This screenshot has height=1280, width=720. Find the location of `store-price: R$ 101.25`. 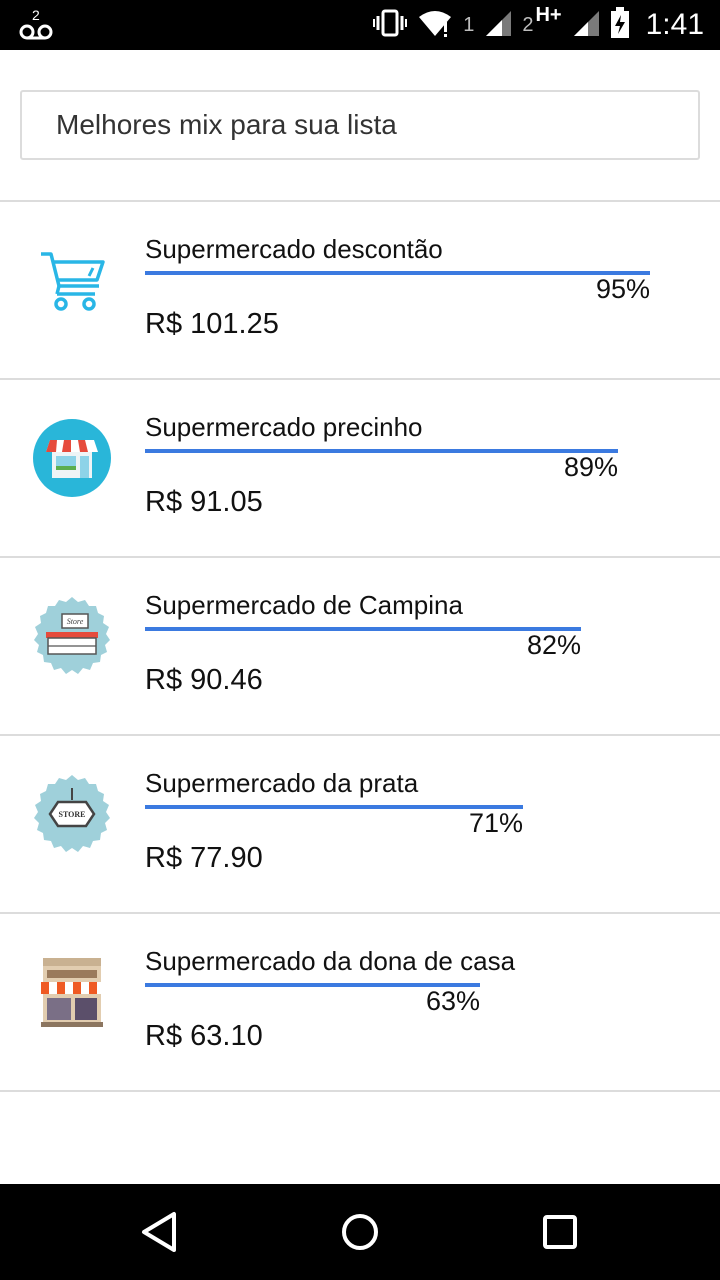

store-price: R$ 101.25 is located at coordinates (212, 324).